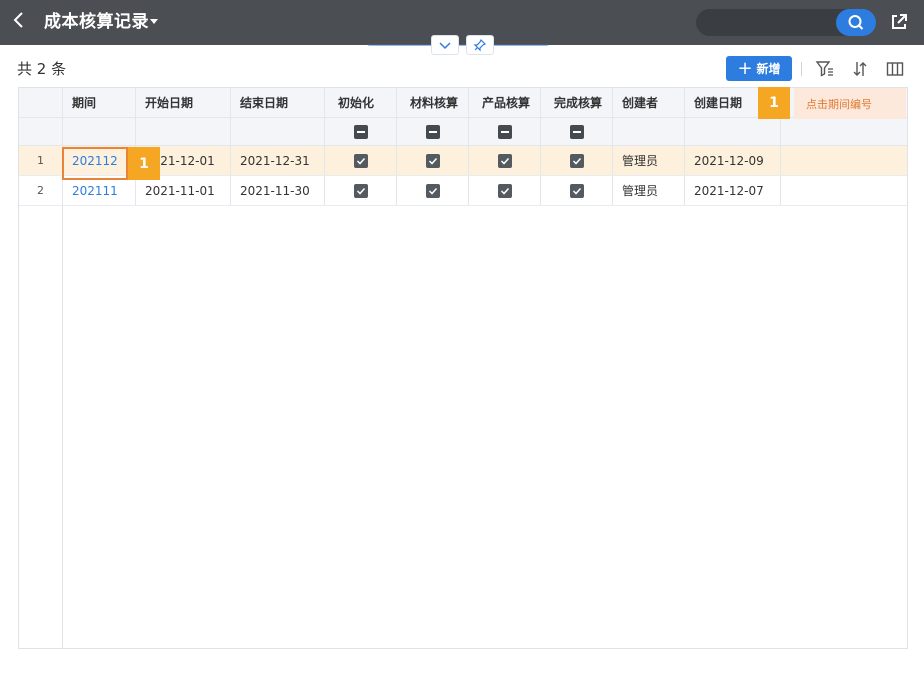  What do you see at coordinates (278, 102) in the screenshot?
I see `column-header: 结束日期` at bounding box center [278, 102].